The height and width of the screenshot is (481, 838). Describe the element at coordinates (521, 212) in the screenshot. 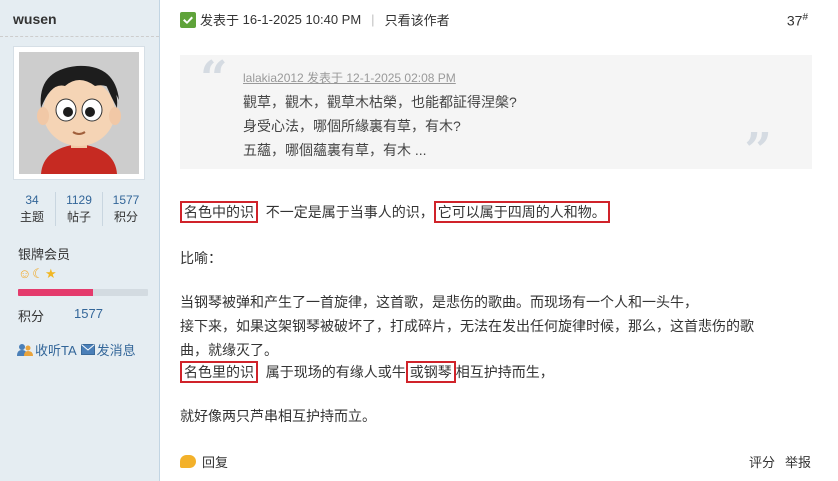

I see `highlighted-text: 它可以属于四周的人和物。` at that location.